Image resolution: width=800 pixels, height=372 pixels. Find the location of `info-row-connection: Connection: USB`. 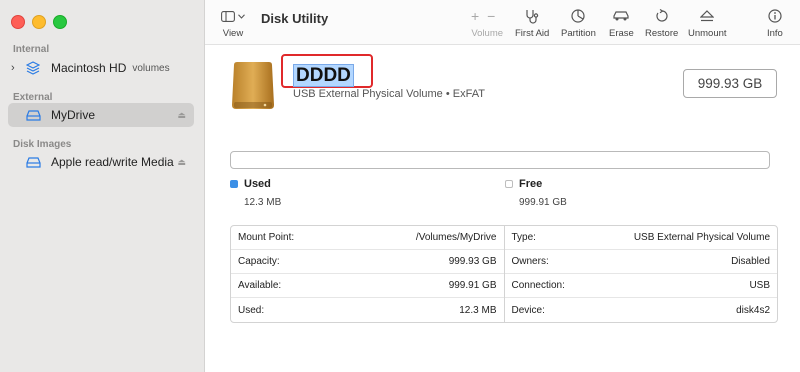

info-row-connection: Connection: USB is located at coordinates (640, 286).